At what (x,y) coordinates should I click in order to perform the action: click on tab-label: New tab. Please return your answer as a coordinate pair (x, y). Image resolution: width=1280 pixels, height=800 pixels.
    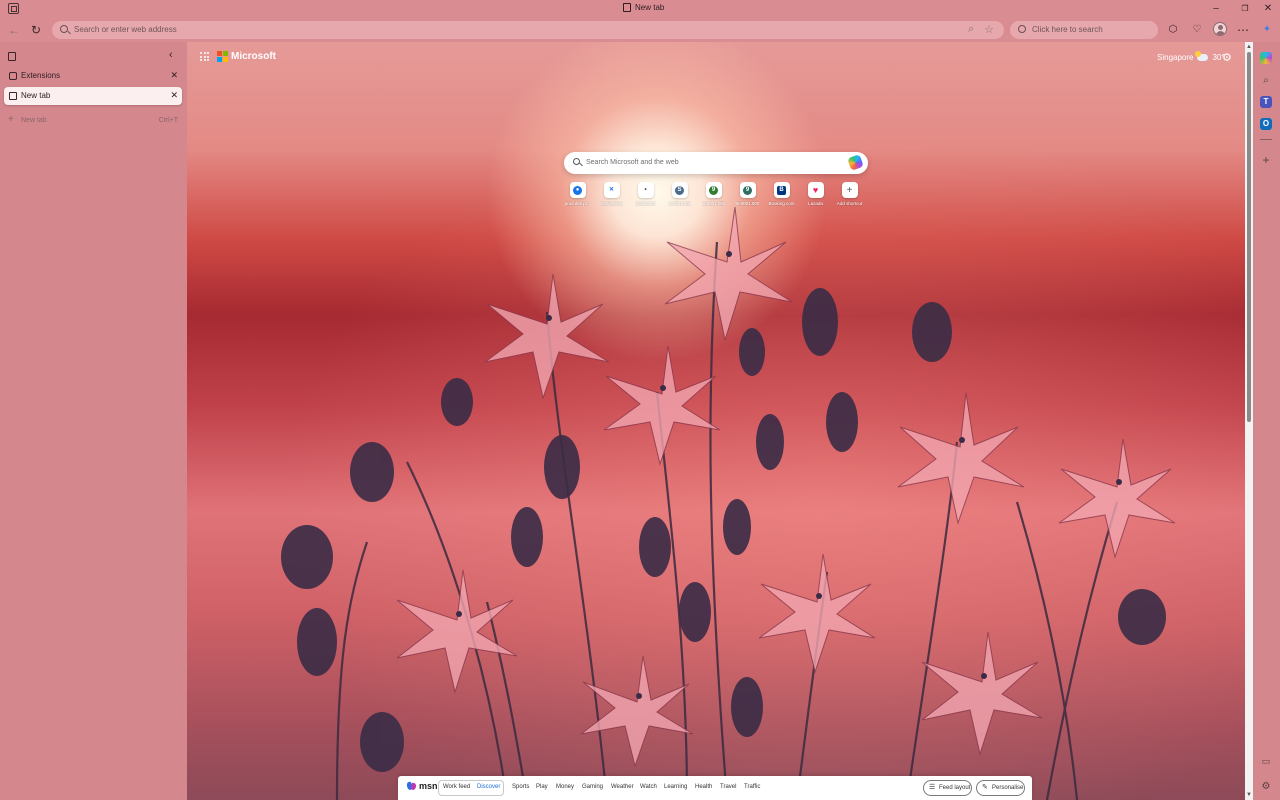
    Looking at the image, I should click on (36, 95).